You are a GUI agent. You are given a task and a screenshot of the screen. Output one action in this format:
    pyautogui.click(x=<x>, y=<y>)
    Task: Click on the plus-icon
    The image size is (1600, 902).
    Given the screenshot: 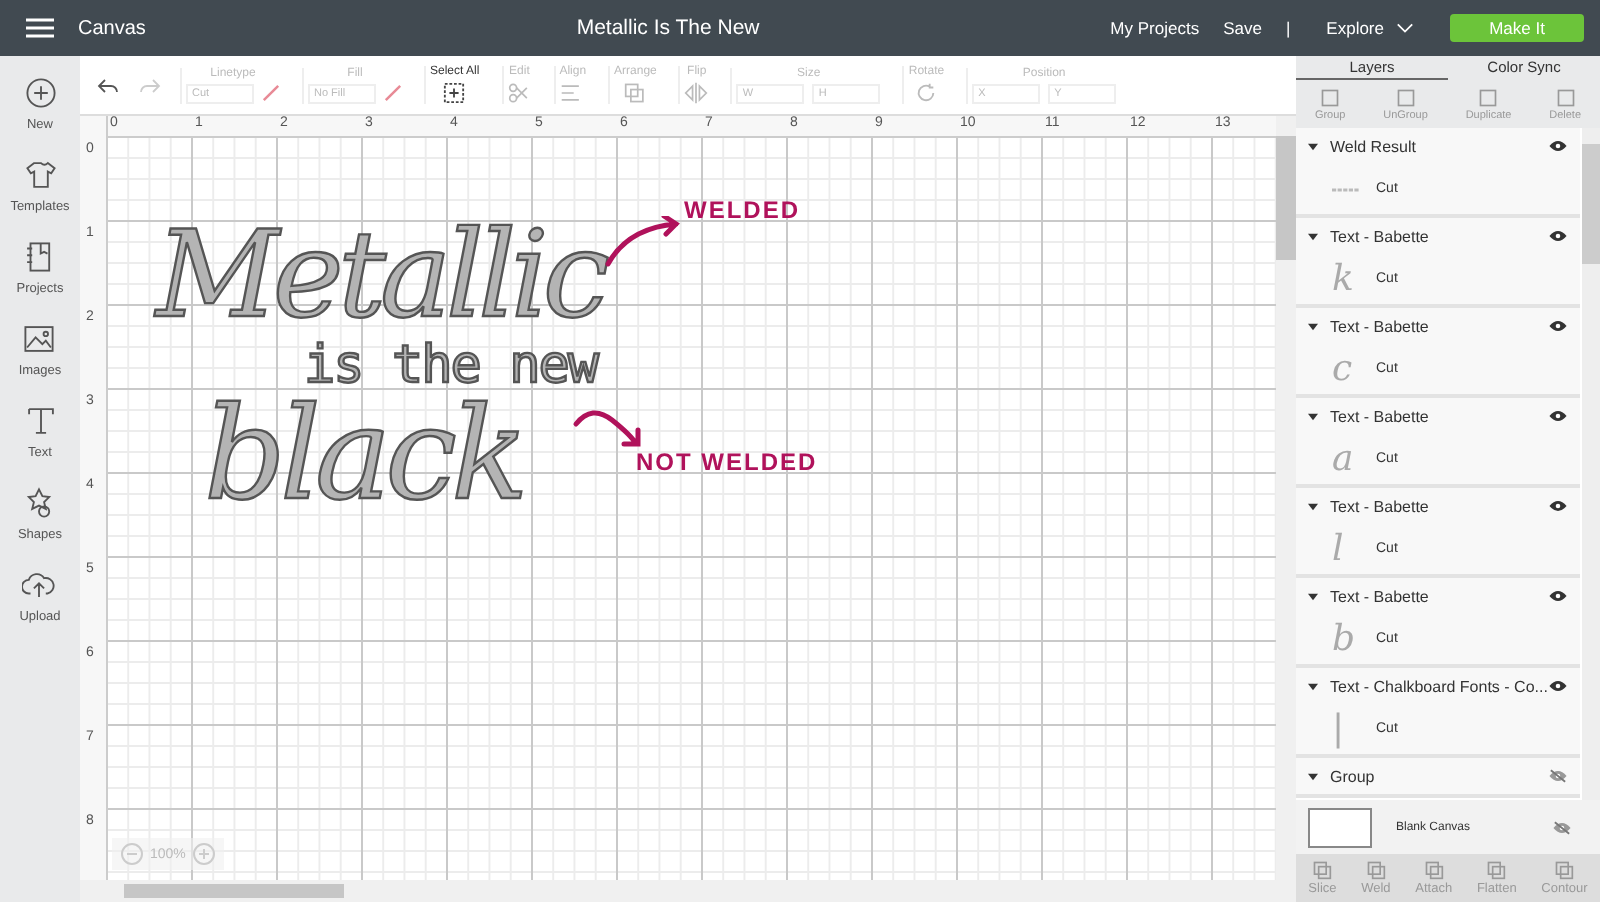 What is the action you would take?
    pyautogui.click(x=40, y=93)
    